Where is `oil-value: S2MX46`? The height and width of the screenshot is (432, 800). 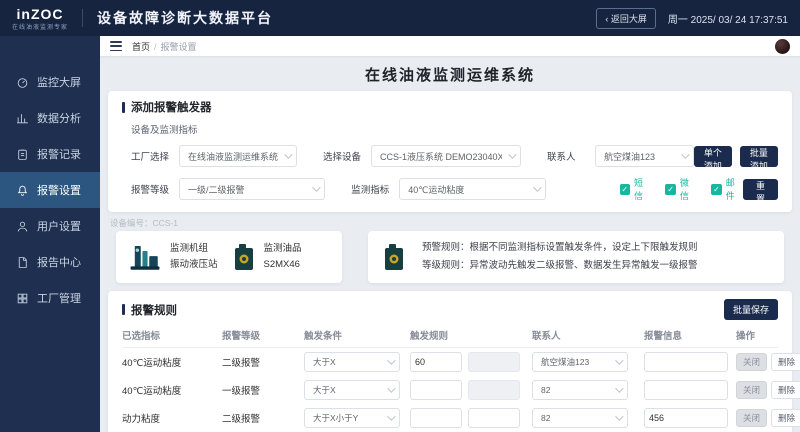
oil-value: S2MX46 is located at coordinates (281, 265).